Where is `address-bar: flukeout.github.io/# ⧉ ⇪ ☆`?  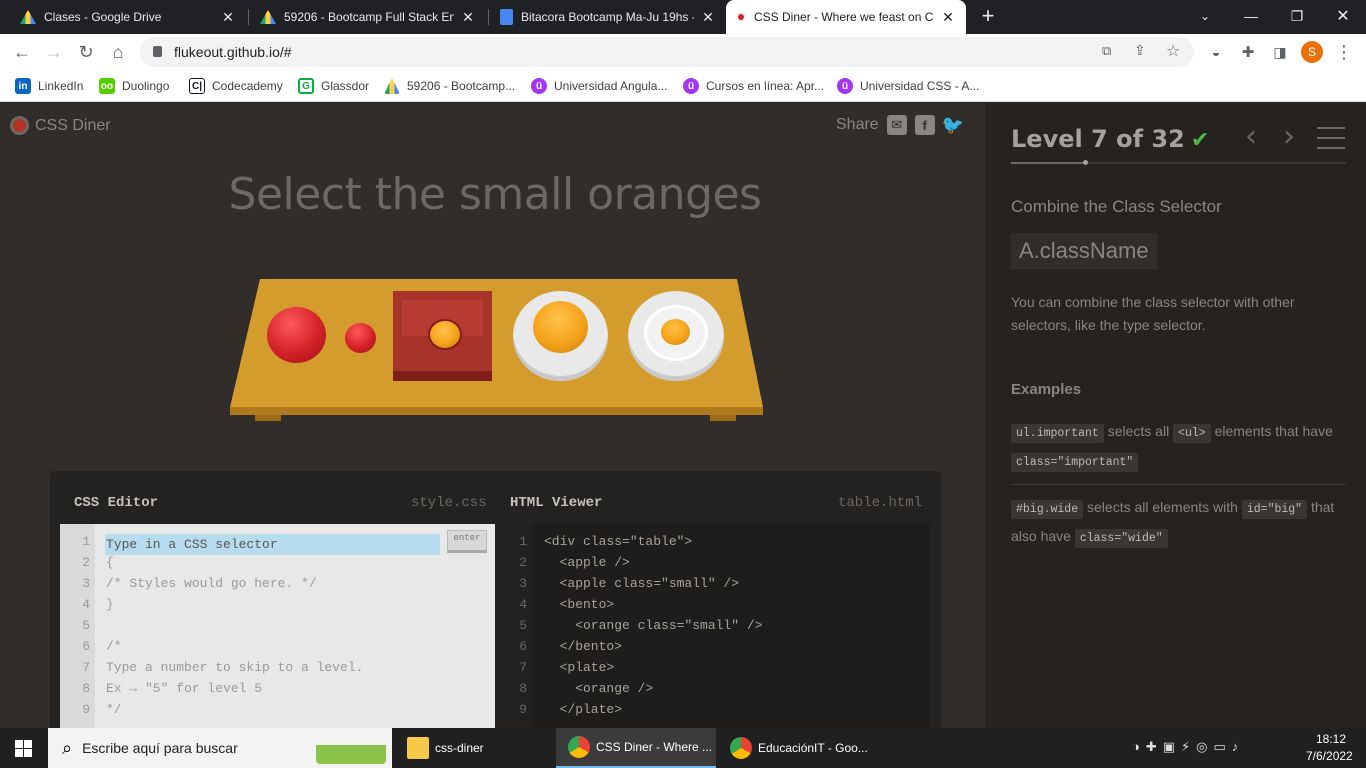
address-bar: flukeout.github.io/# ⧉ ⇪ ☆ is located at coordinates (667, 52).